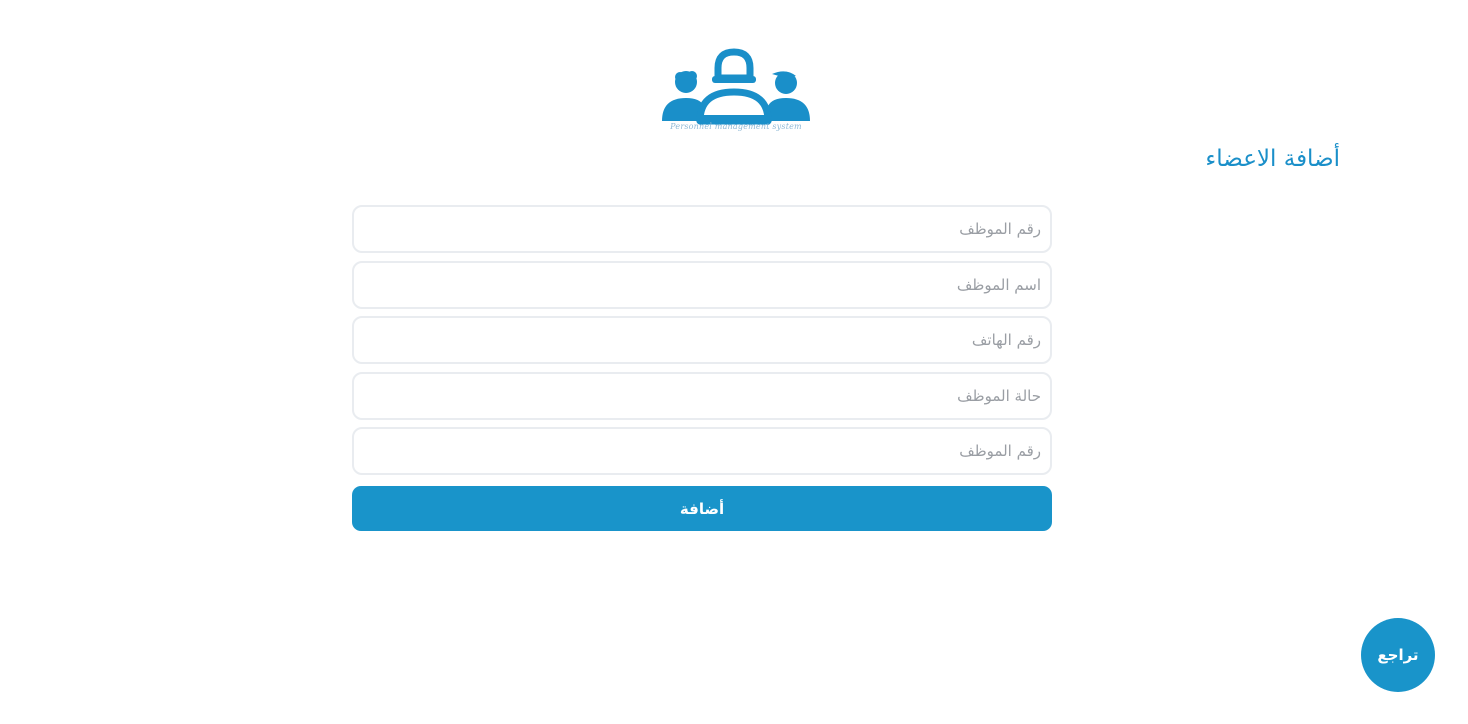  Describe the element at coordinates (702, 508) in the screenshot. I see `add-button: أضافة` at that location.